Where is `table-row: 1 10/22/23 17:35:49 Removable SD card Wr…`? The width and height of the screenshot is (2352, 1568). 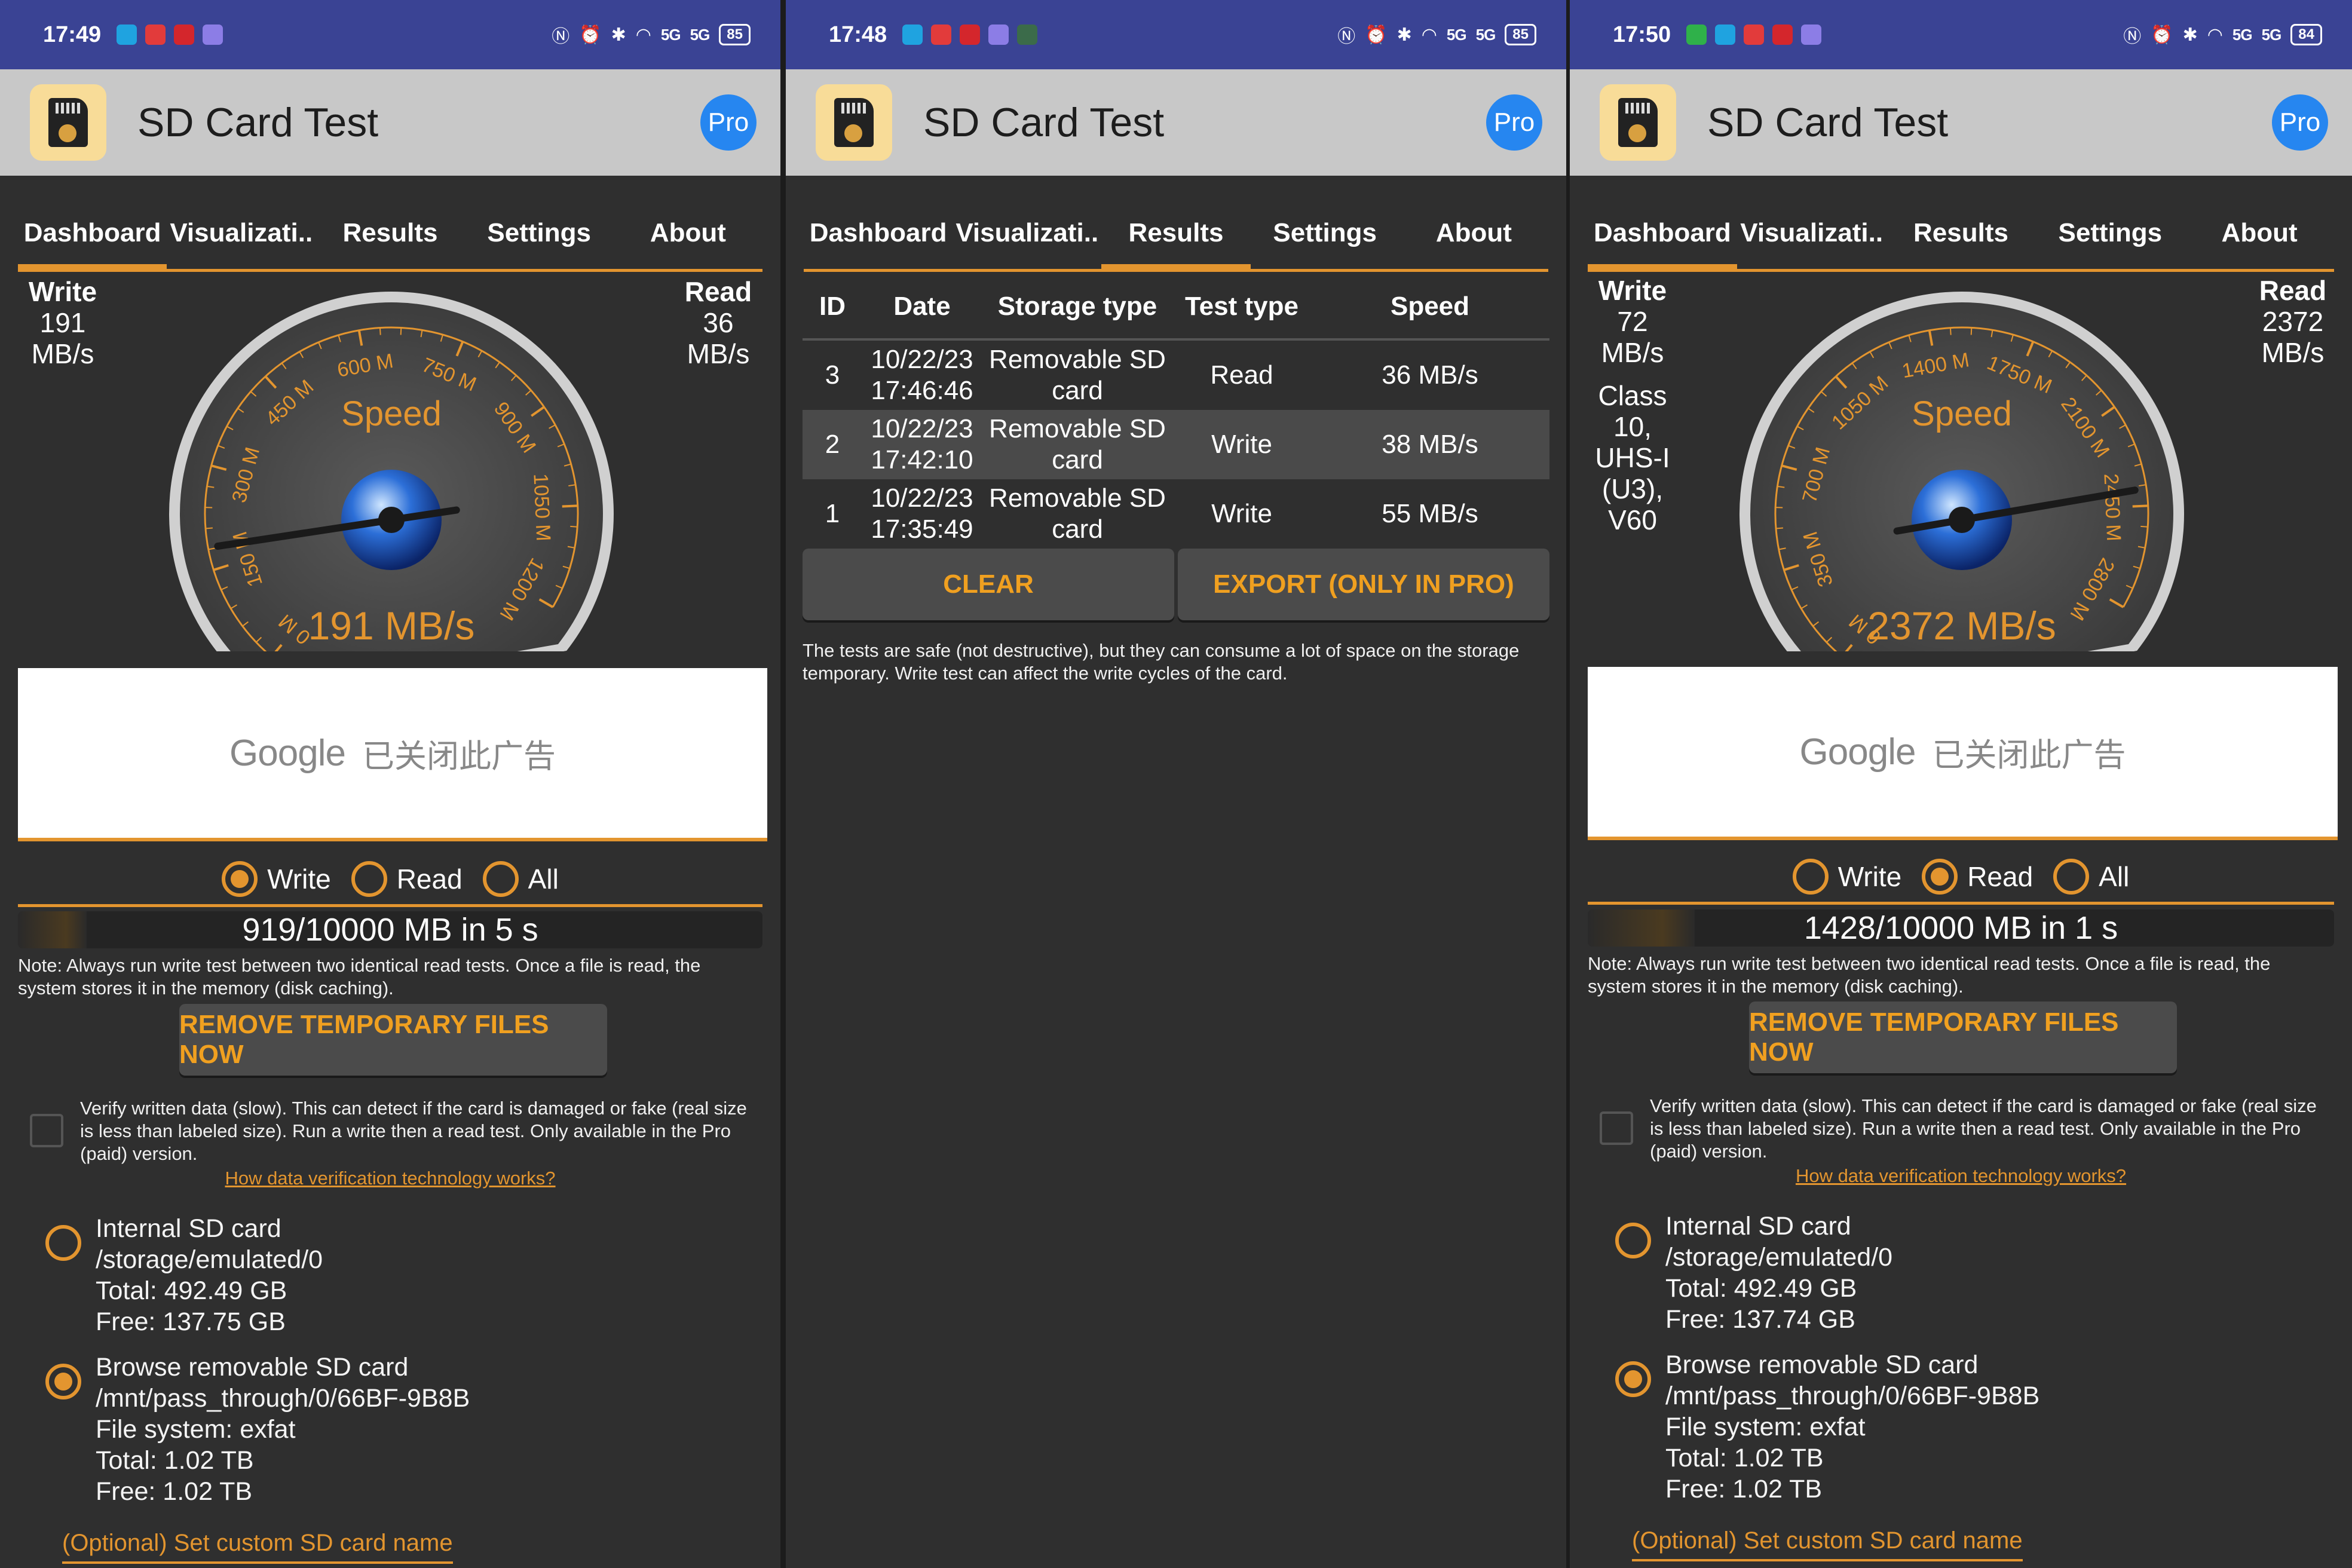
table-row: 1 10/22/23 17:35:49 Removable SD card Wr… is located at coordinates (1176, 514).